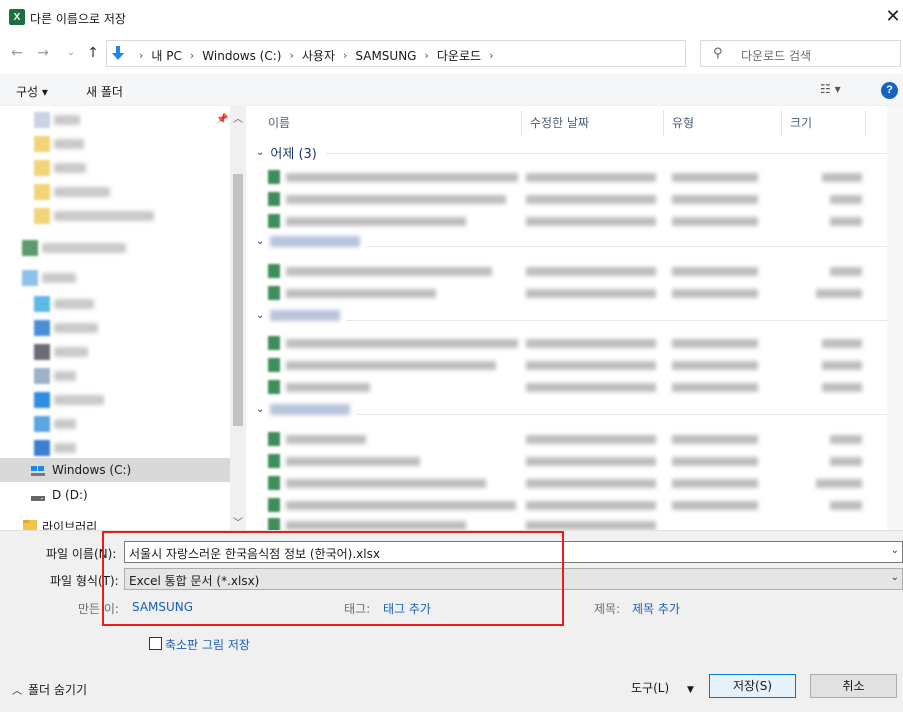 The image size is (903, 712). I want to click on crumb-users: 사용자, so click(318, 55).